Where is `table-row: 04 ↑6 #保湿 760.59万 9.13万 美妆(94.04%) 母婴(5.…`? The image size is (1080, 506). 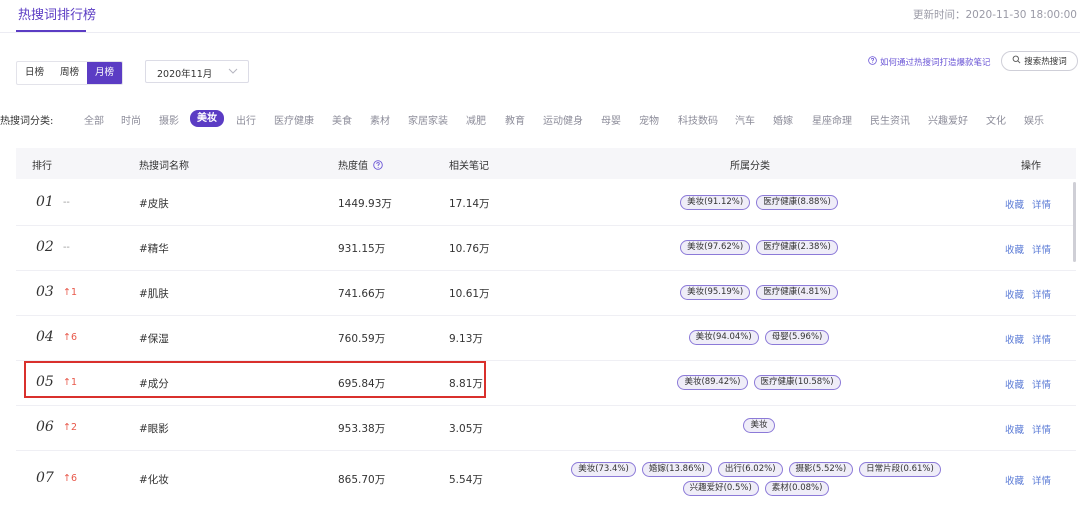
table-row: 04 ↑6 #保湿 760.59万 9.13万 美妆(94.04%) 母婴(5.… is located at coordinates (546, 338).